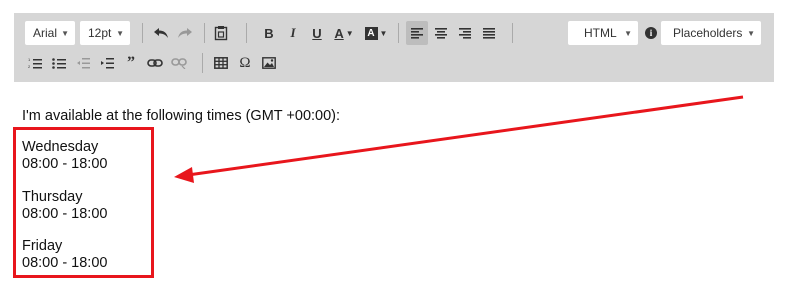 Image resolution: width=793 pixels, height=285 pixels. What do you see at coordinates (155, 63) in the screenshot?
I see `link-icon` at bounding box center [155, 63].